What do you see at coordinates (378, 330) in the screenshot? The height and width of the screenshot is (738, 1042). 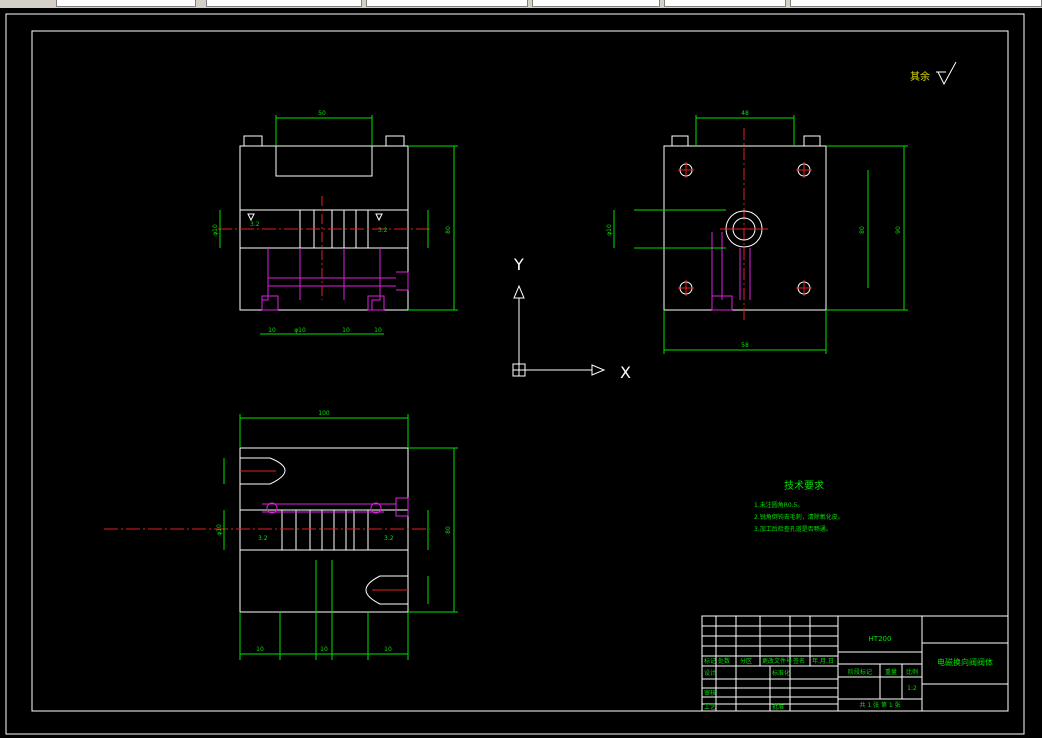 I see `dim-bottom-4: 10` at bounding box center [378, 330].